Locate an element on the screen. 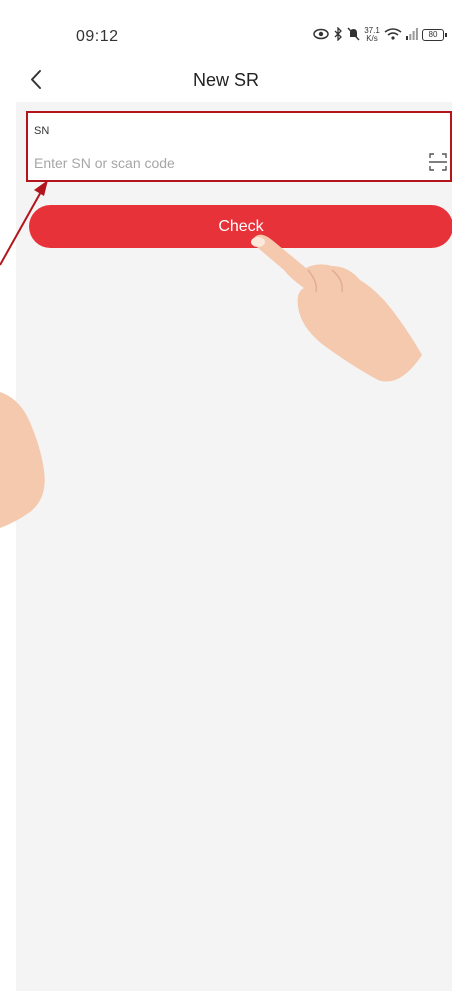 The image size is (452, 991). status-bar: 09:12 37.1 K/s 80 is located at coordinates (226, 30).